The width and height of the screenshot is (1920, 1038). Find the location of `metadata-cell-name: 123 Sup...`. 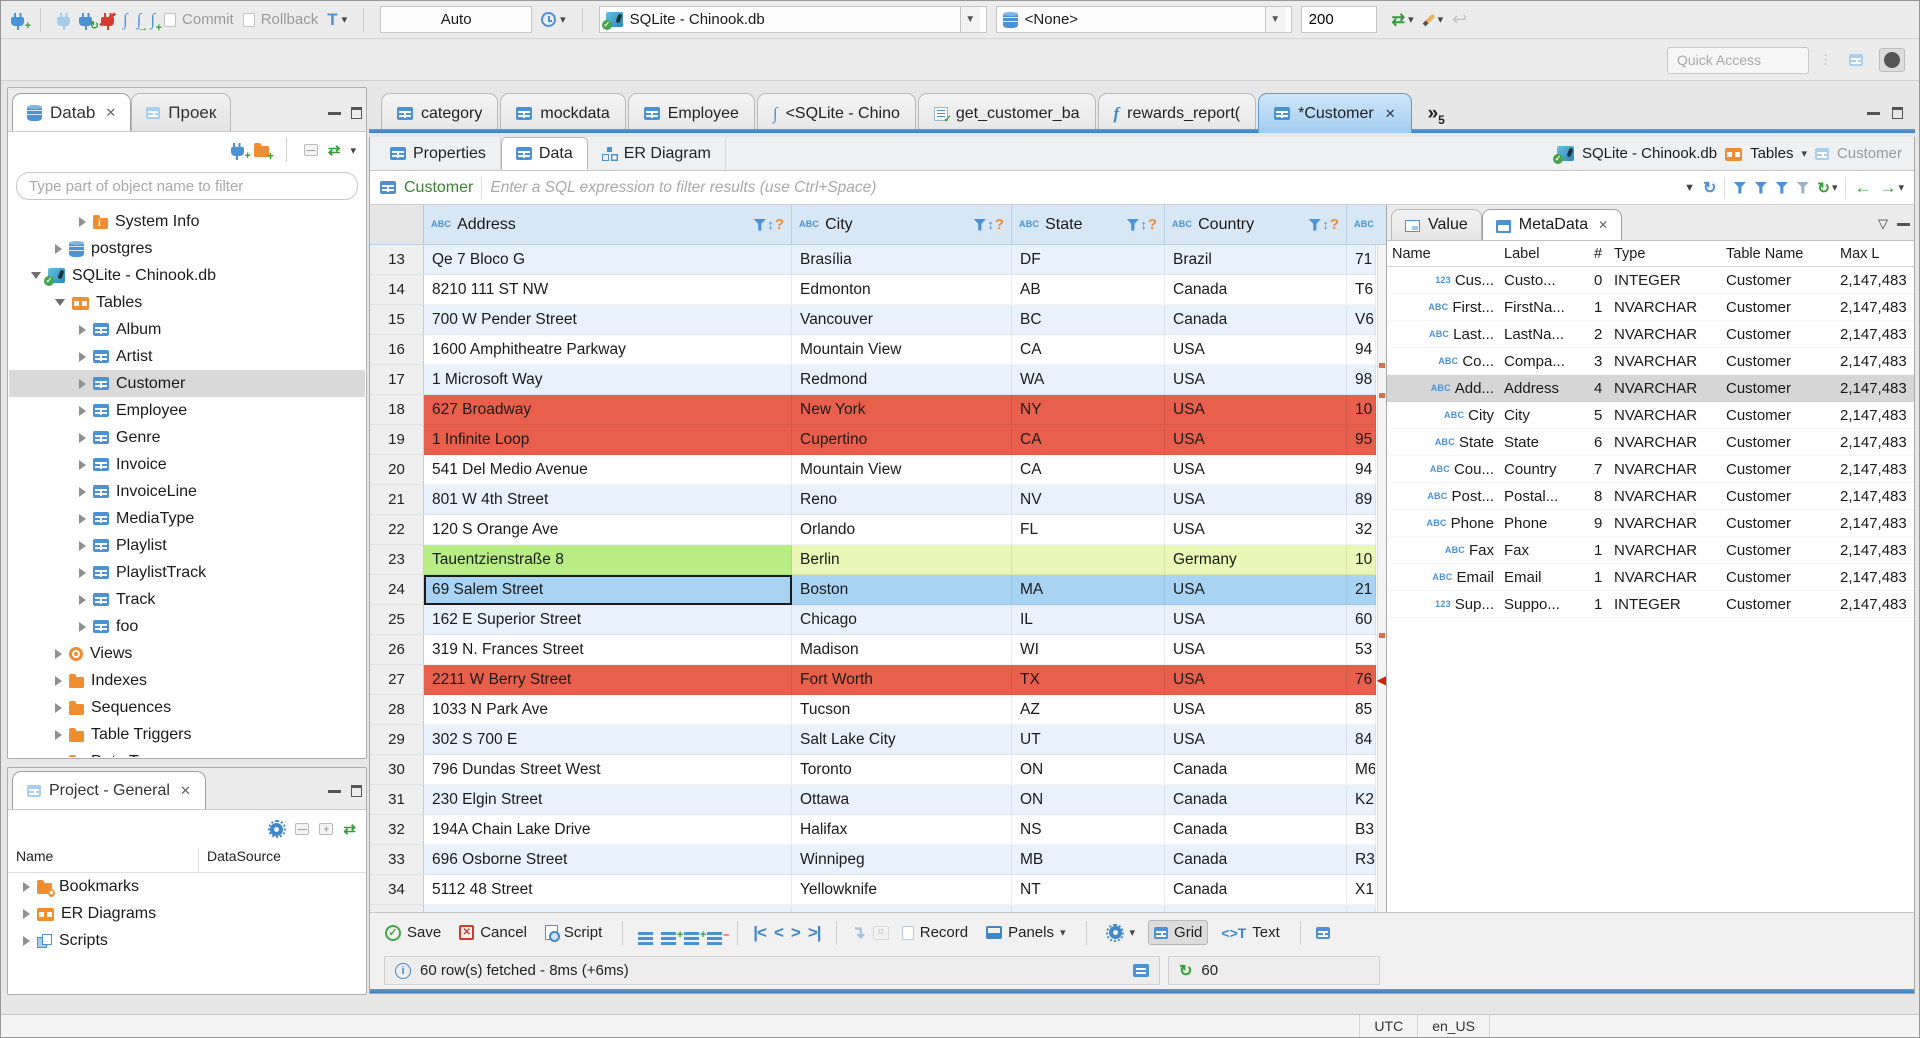

metadata-cell-name: 123 Sup... is located at coordinates (1443, 604).